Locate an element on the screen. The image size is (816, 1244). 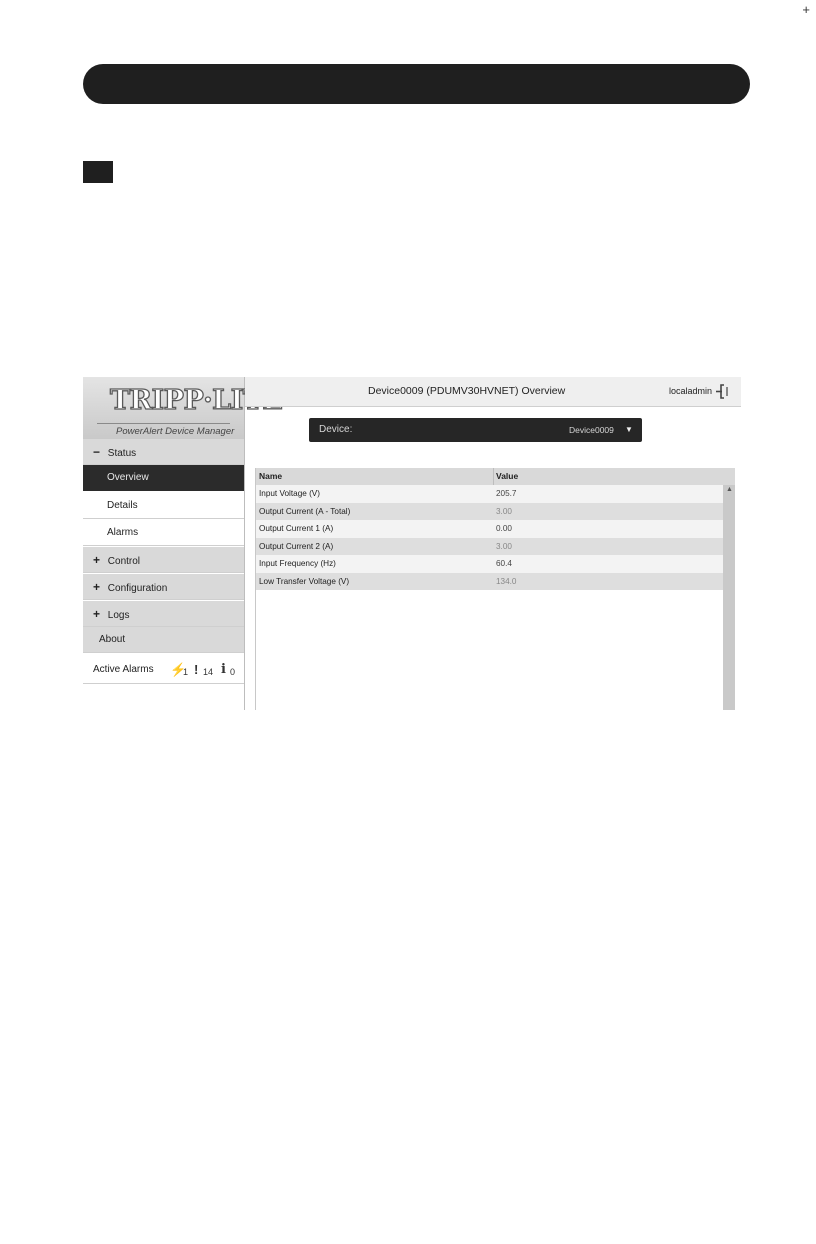
row-name: Input Frequency (Hz) is located at coordinates (297, 563).